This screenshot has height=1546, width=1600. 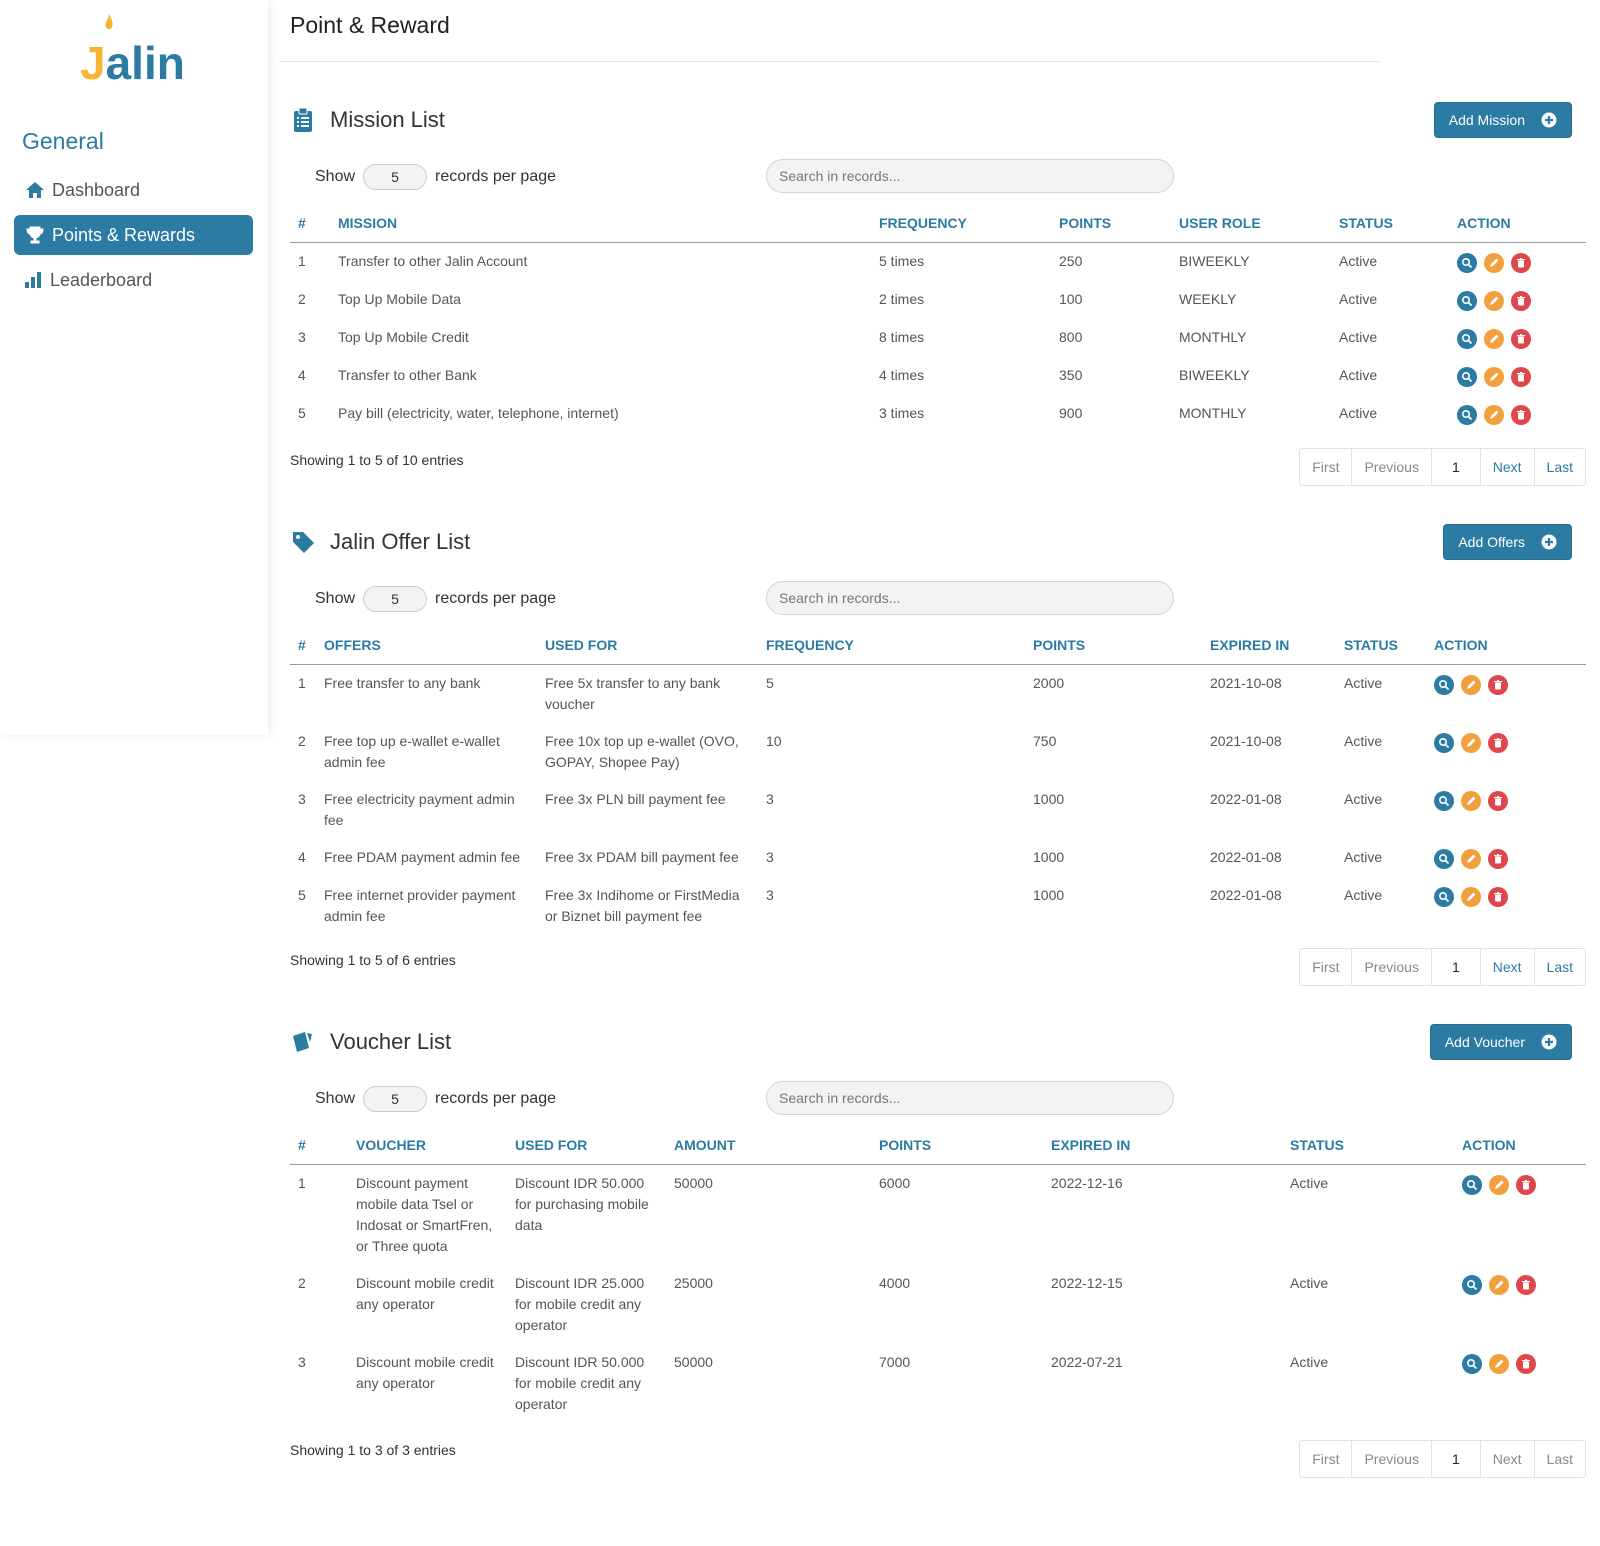 I want to click on add-offers-button: Add Offers, so click(x=1507, y=542).